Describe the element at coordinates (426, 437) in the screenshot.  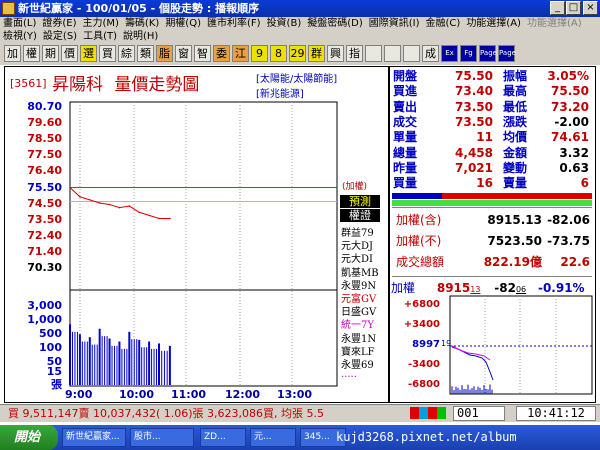
I see `watermark: kujd3268.pixnet.net/album` at that location.